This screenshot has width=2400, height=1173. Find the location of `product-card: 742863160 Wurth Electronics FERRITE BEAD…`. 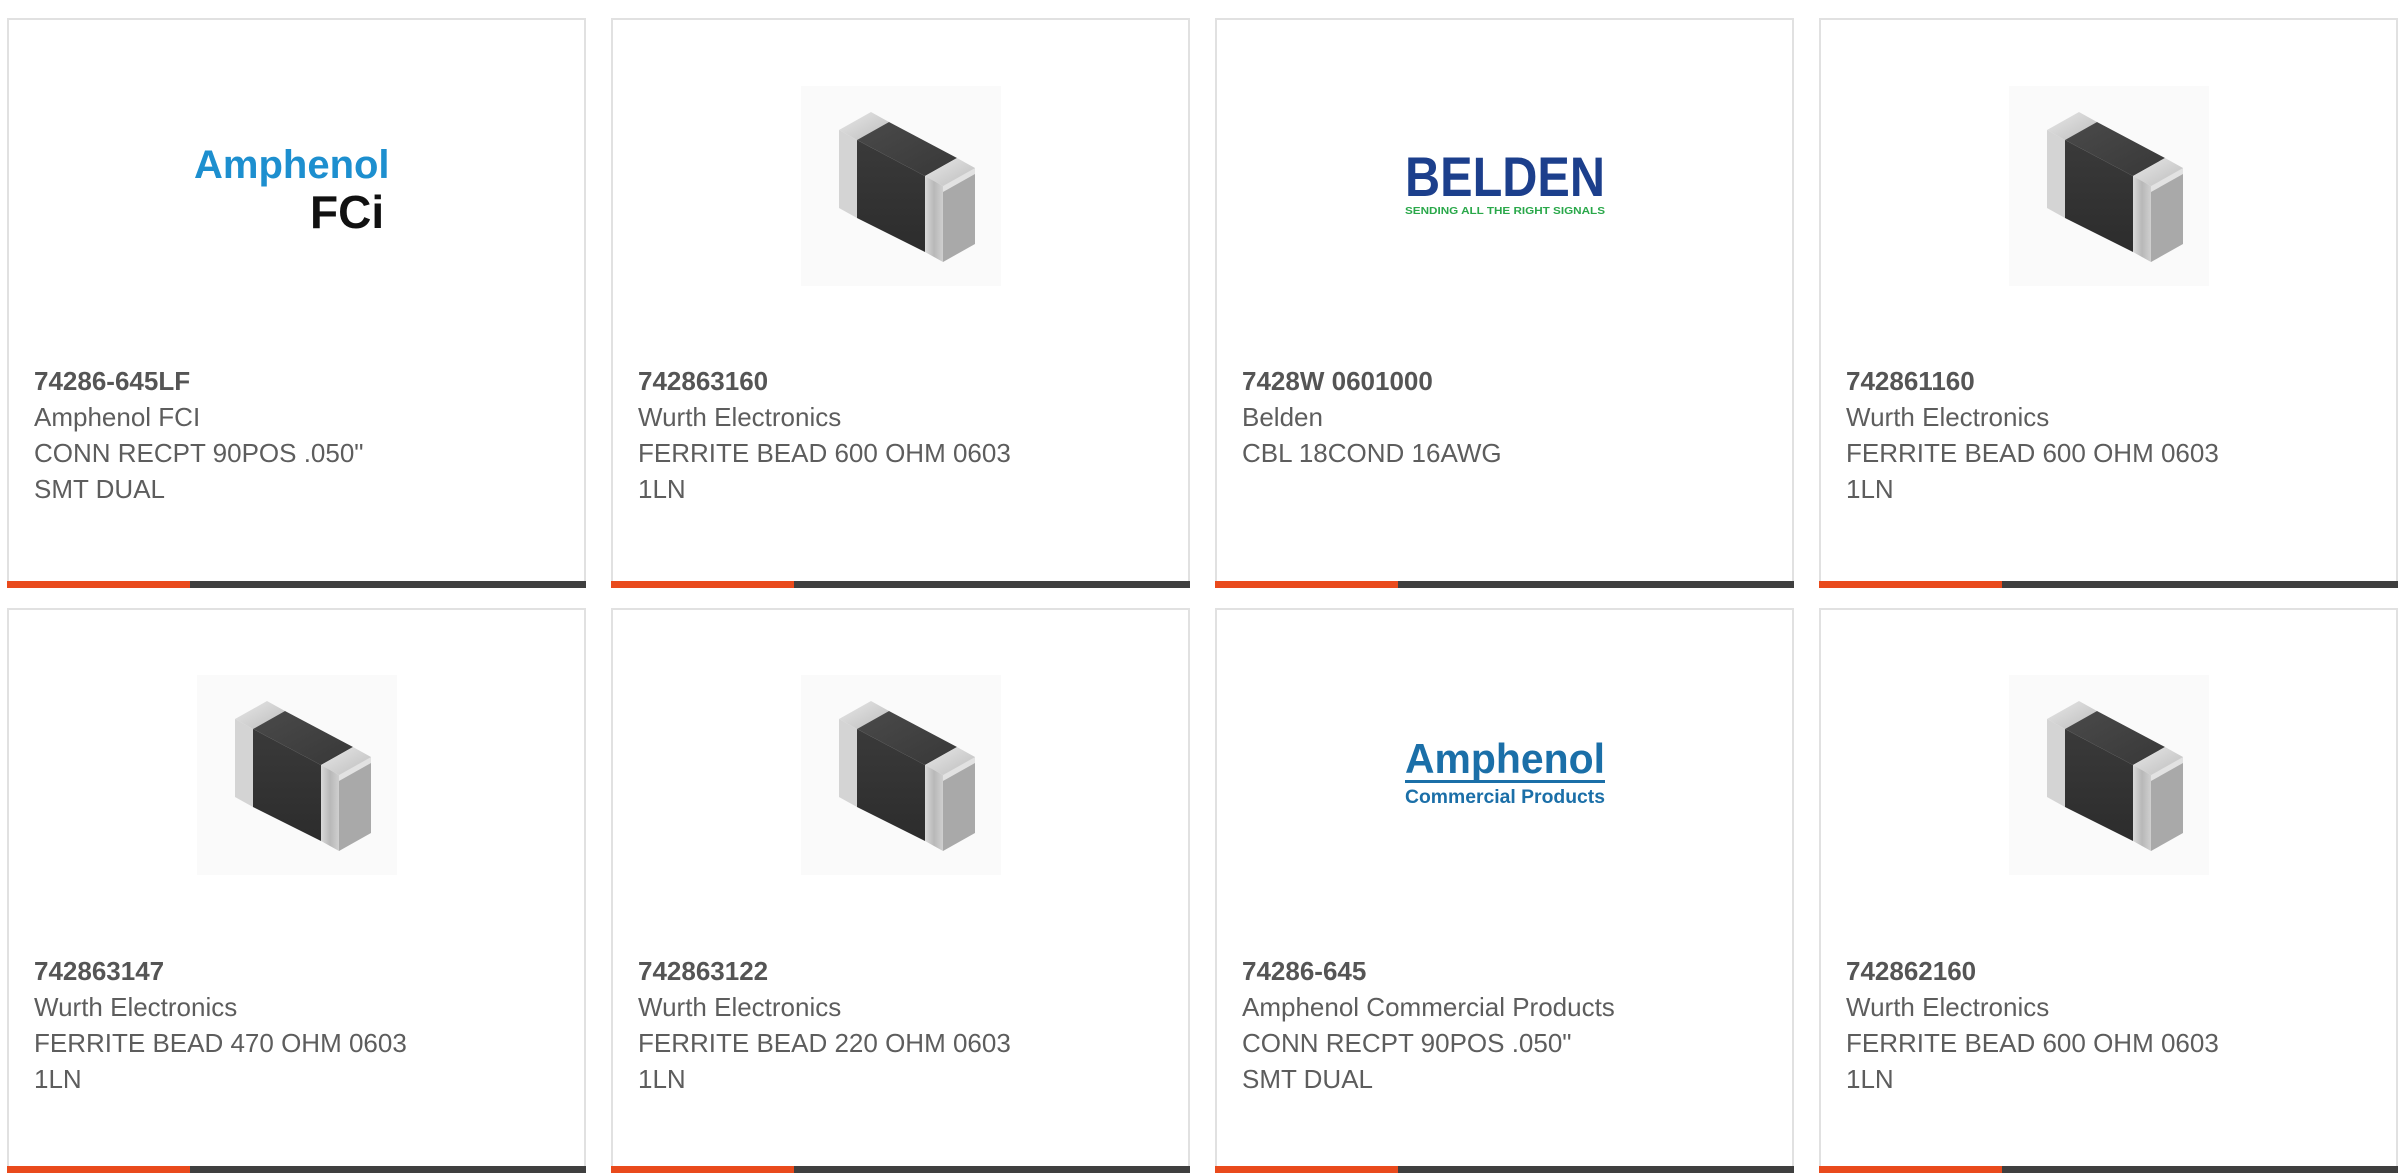

product-card: 742863160 Wurth Electronics FERRITE BEAD… is located at coordinates (900, 303).